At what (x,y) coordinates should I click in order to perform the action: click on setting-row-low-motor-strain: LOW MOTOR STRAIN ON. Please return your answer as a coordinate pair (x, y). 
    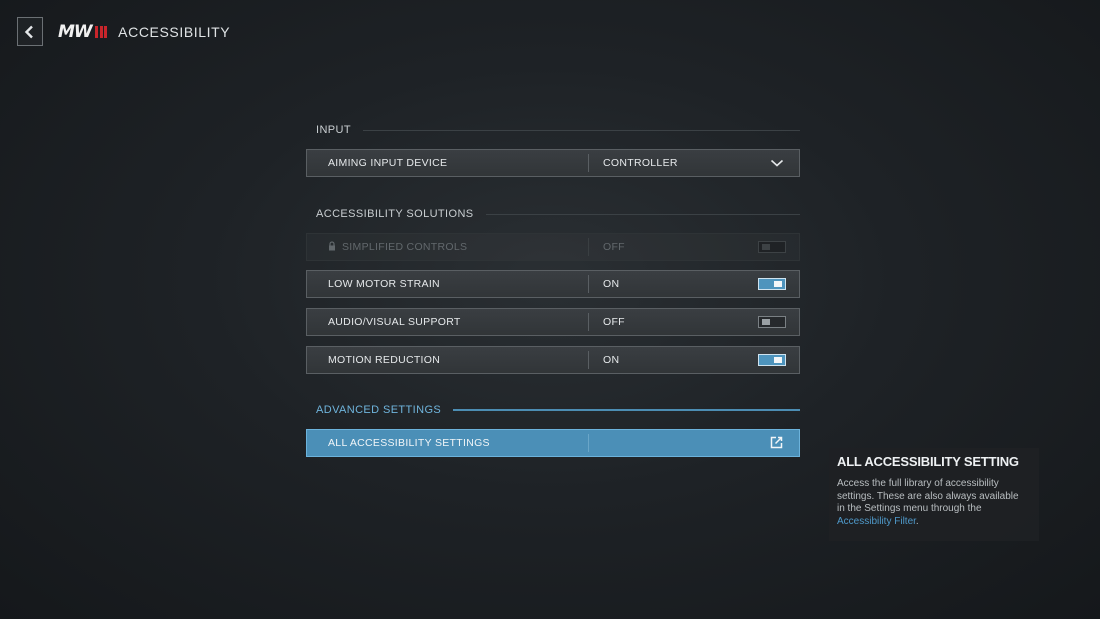
    Looking at the image, I should click on (553, 284).